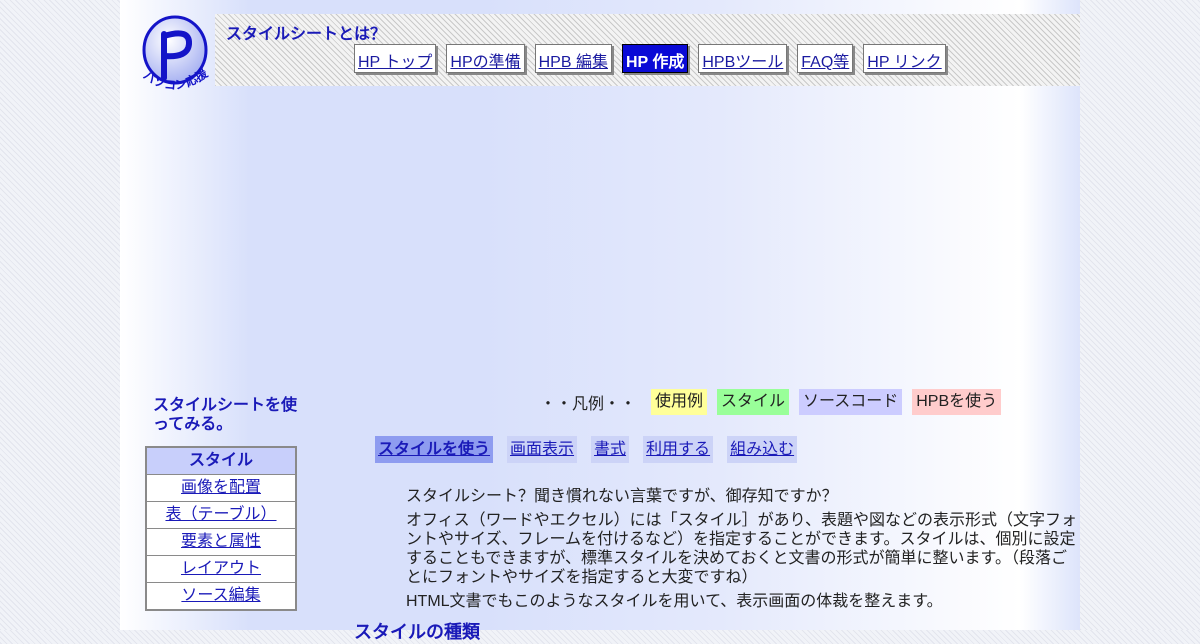  What do you see at coordinates (622, 496) in the screenshot?
I see `content-paragraph-0: スタイルシート？聞き慣れない言葉ですが、御存知ですか？` at bounding box center [622, 496].